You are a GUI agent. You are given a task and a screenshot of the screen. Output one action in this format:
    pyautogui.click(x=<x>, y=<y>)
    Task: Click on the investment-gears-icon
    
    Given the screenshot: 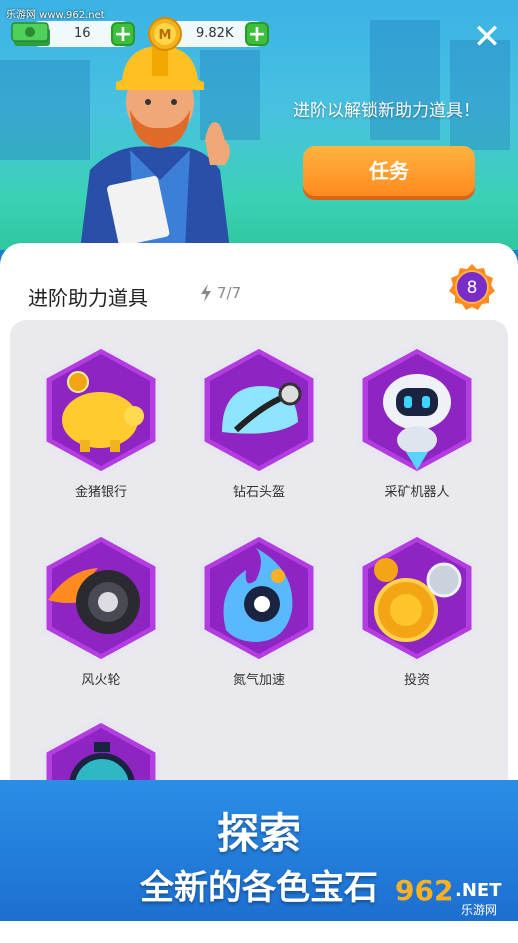 What is the action you would take?
    pyautogui.click(x=417, y=598)
    